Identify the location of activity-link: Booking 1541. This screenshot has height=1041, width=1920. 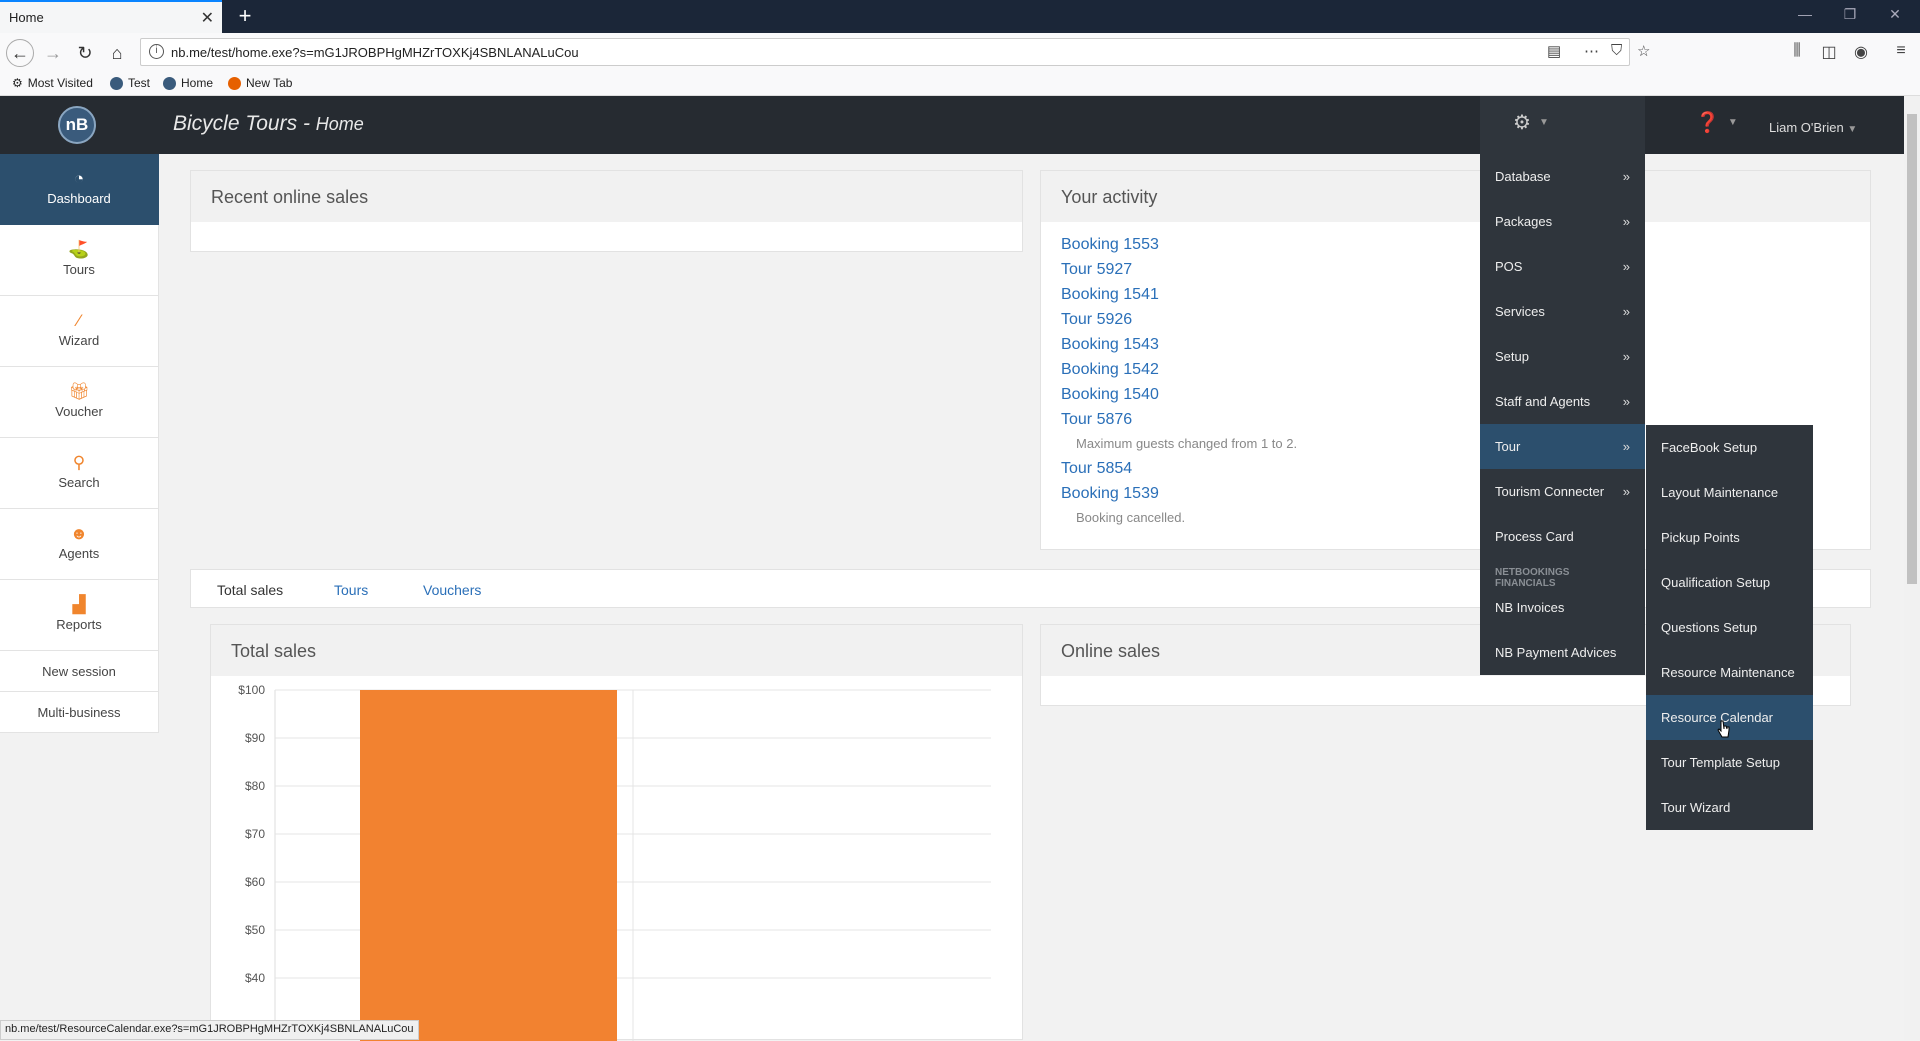
(1455, 294).